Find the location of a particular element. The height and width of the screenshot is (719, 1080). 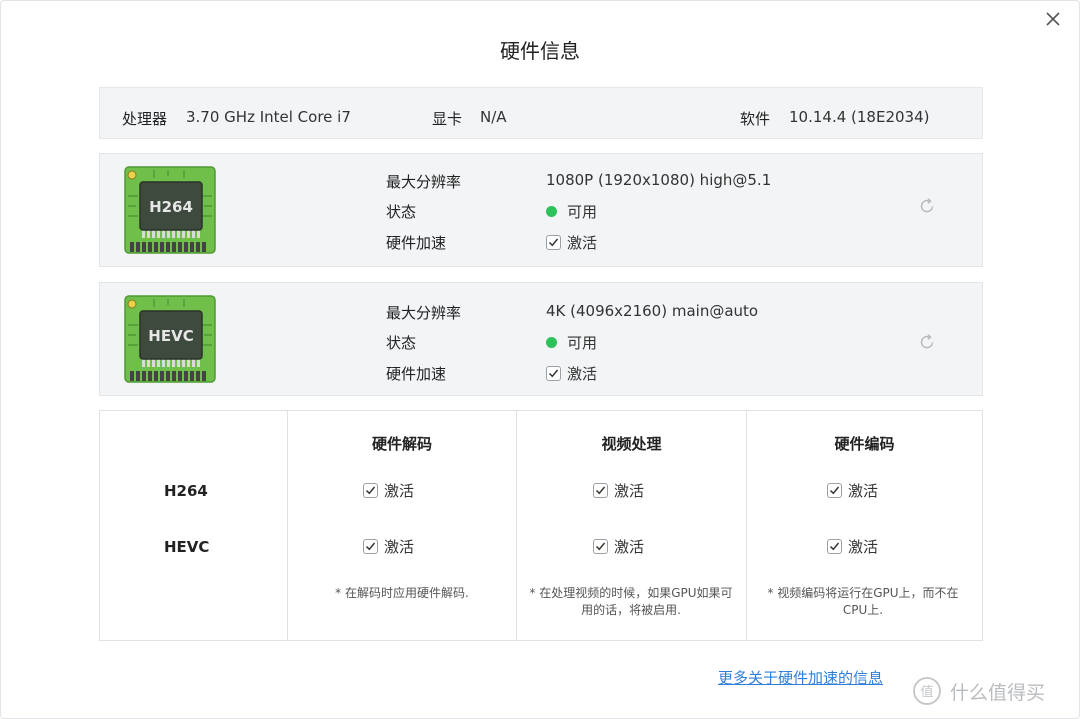

dialog-title: 硬件信息 is located at coordinates (540, 51).